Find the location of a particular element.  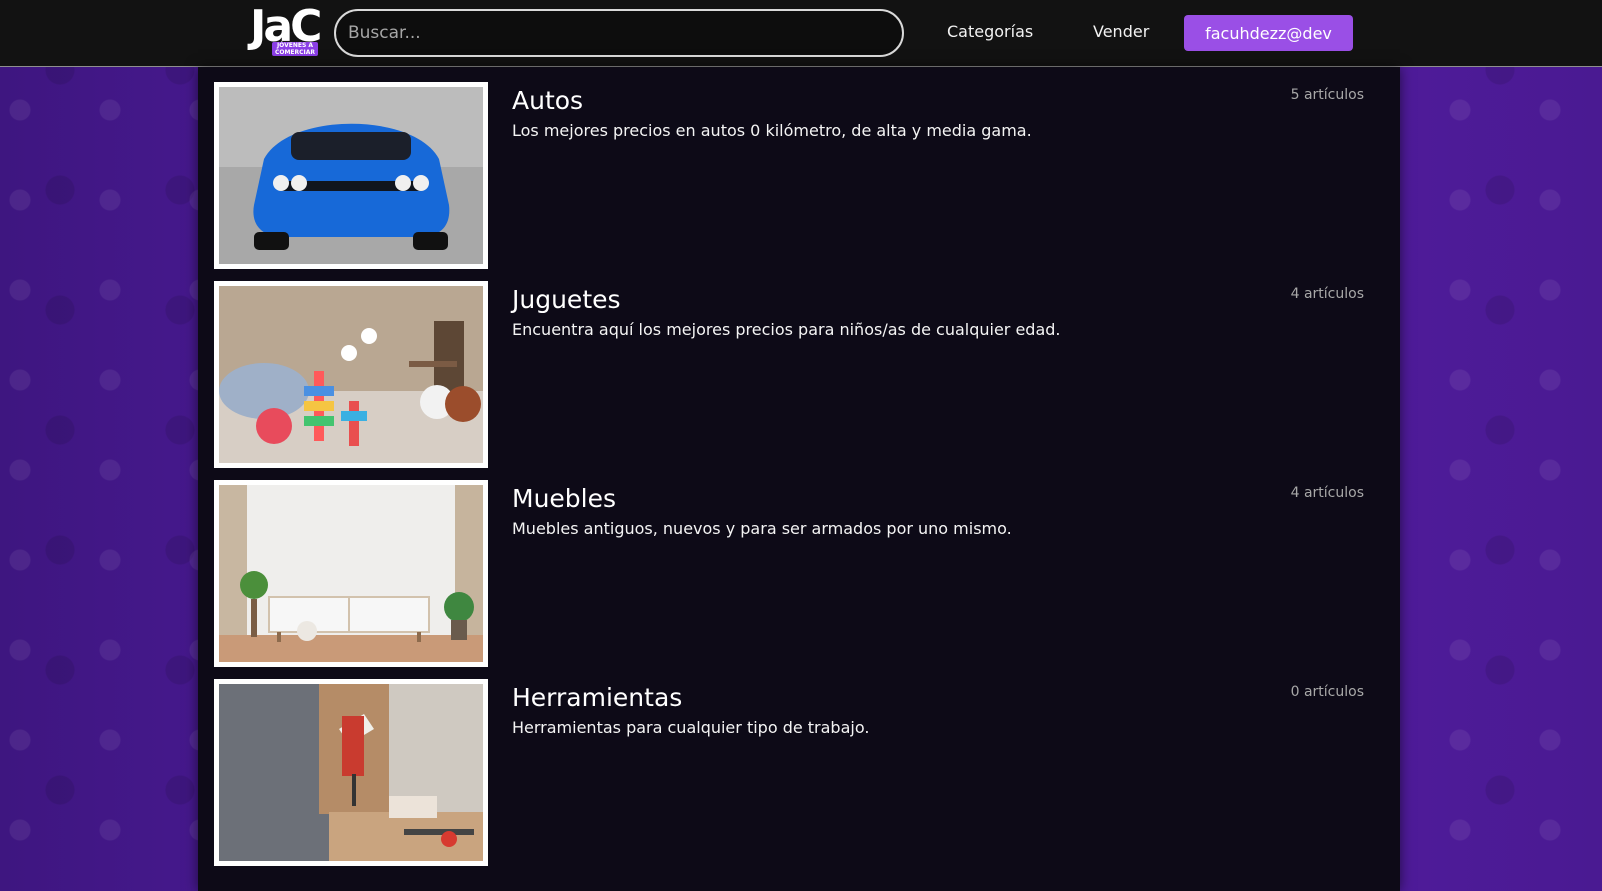

category-title: Herramientas is located at coordinates (597, 697).